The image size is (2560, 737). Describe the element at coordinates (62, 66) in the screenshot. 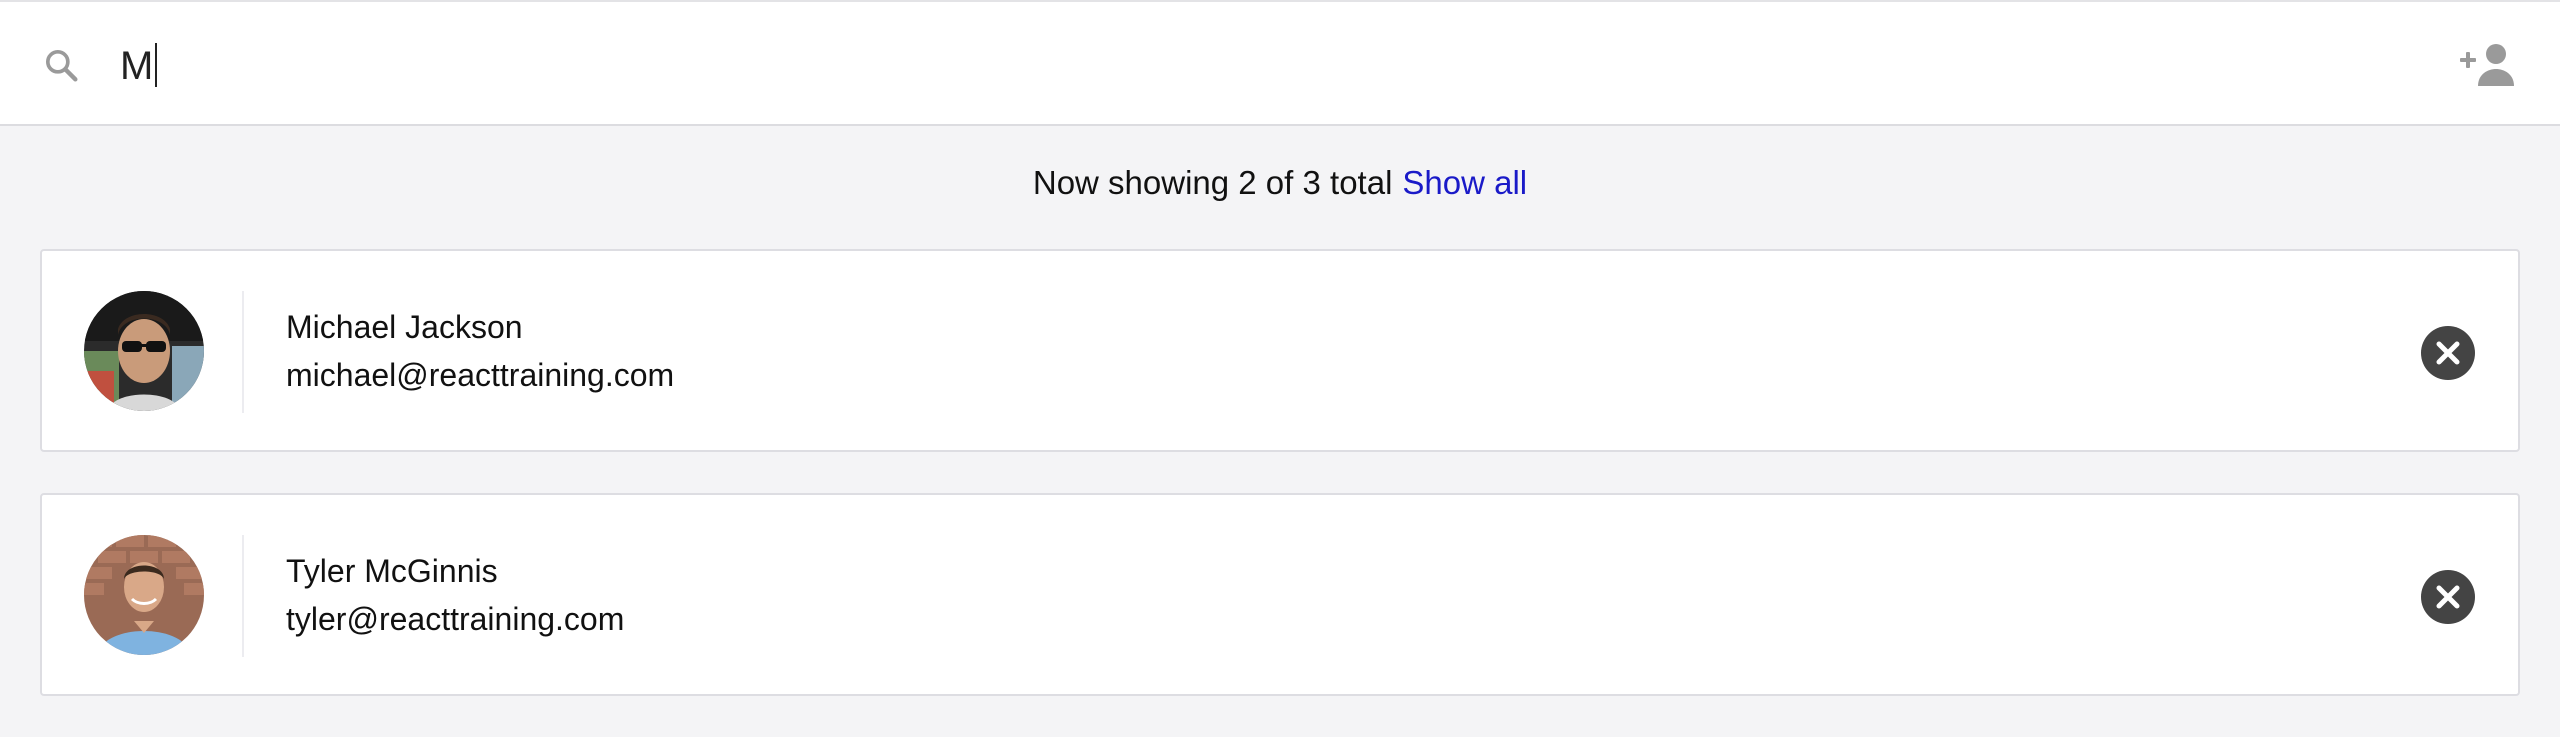

I see `search-icon` at that location.